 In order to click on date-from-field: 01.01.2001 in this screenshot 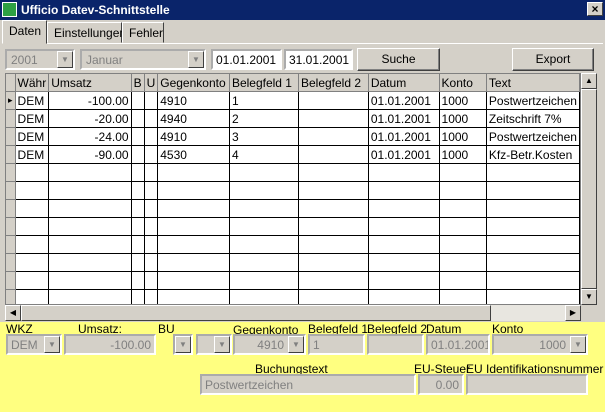, I will do `click(246, 59)`.